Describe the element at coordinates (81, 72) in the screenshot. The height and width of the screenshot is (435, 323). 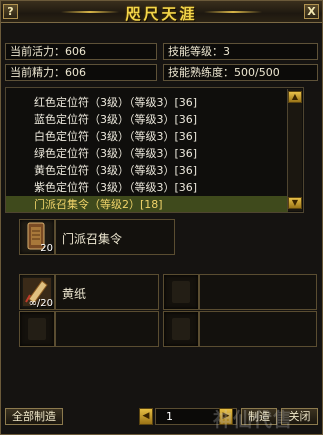
I see `energy-stat: 当前精力：606` at that location.